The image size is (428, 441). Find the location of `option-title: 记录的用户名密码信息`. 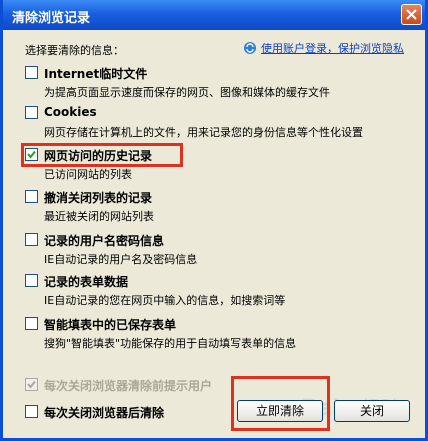

option-title: 记录的用户名密码信息 is located at coordinates (104, 241).